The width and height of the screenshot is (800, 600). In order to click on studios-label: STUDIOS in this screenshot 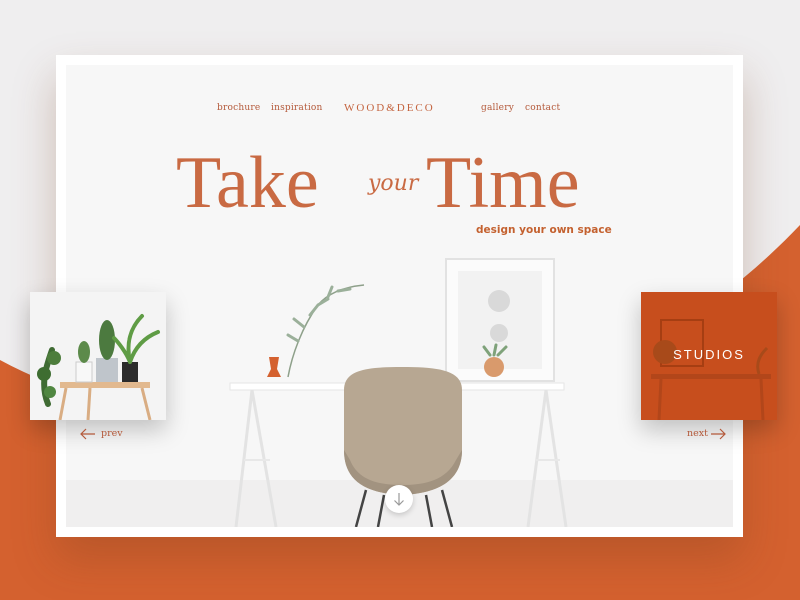, I will do `click(709, 354)`.